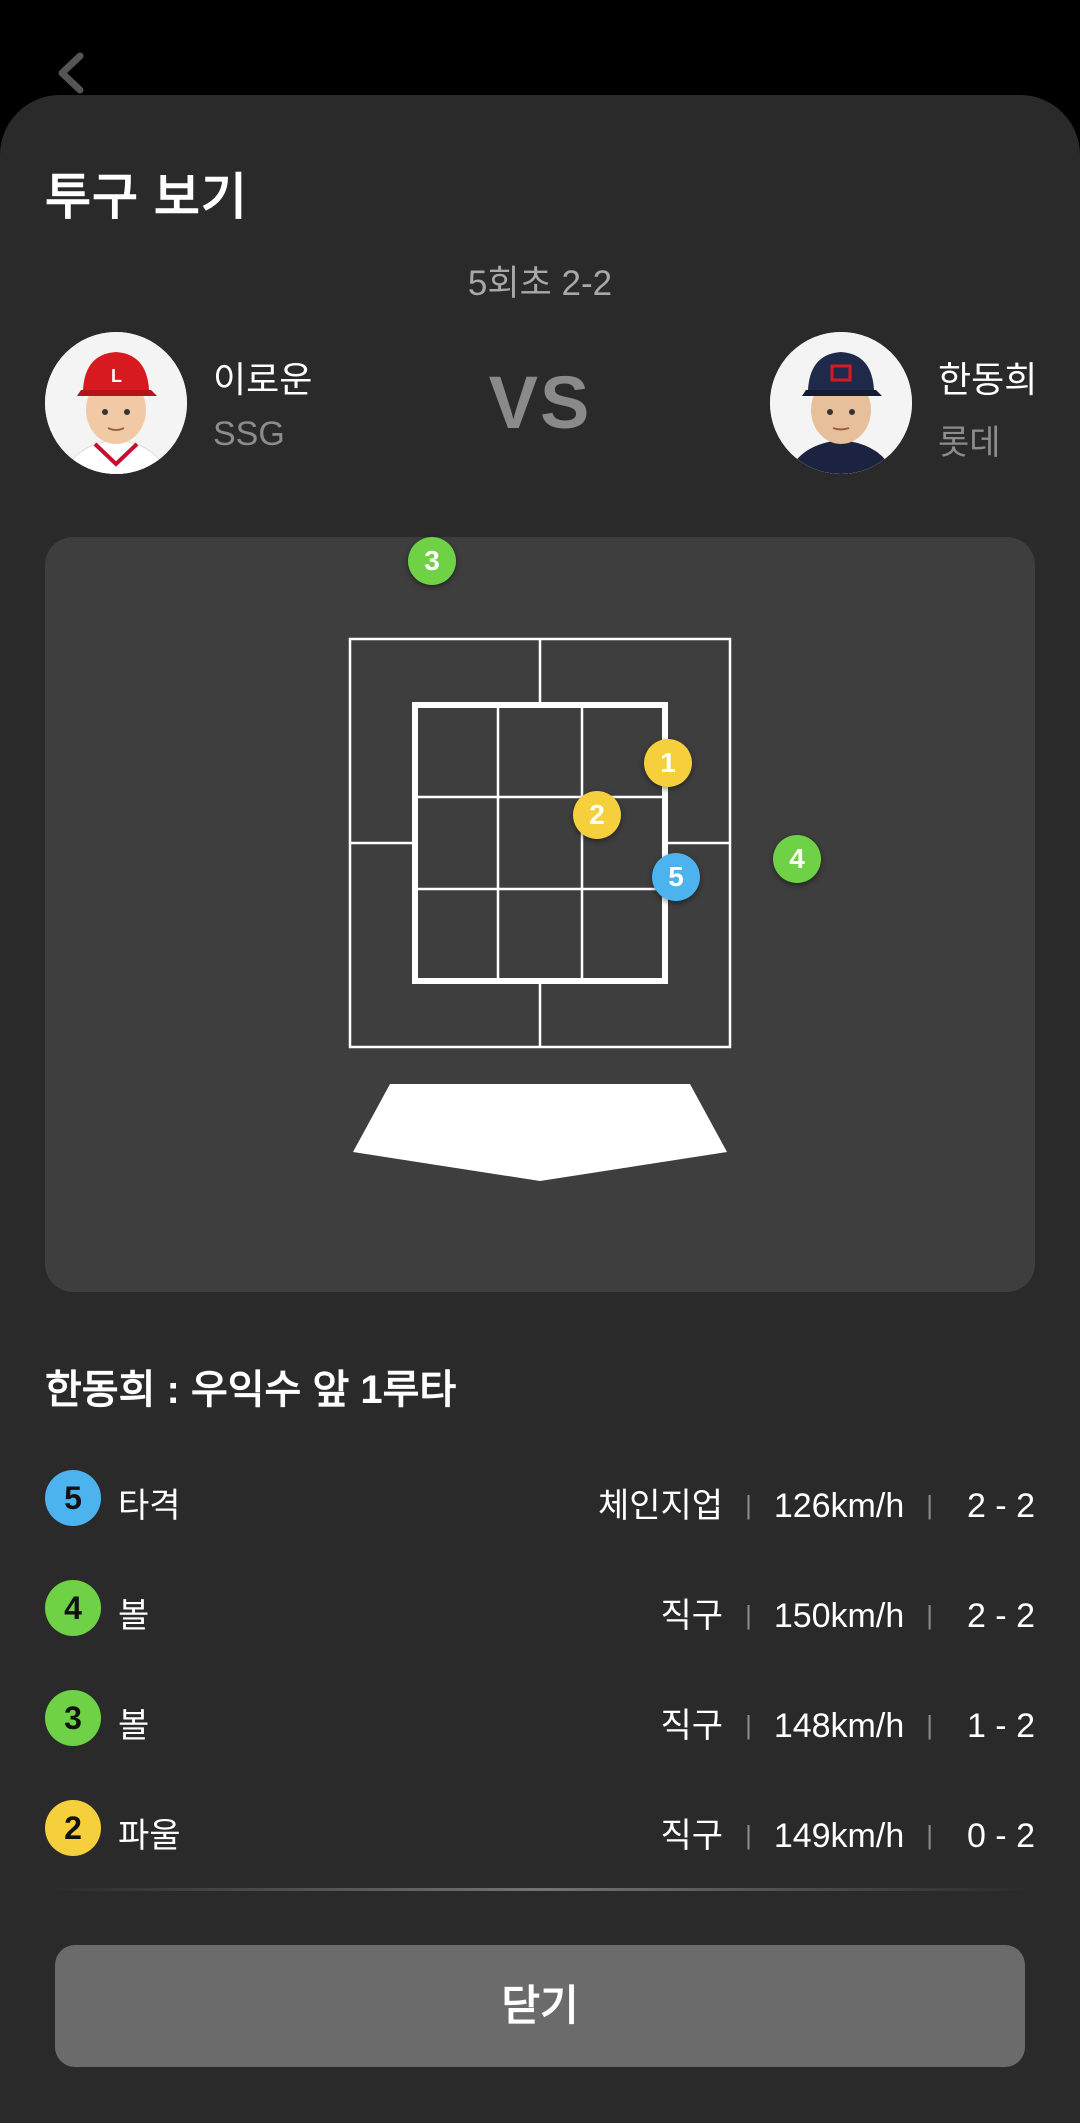 The image size is (1080, 2123). What do you see at coordinates (988, 379) in the screenshot?
I see `batter-name: 한동희` at bounding box center [988, 379].